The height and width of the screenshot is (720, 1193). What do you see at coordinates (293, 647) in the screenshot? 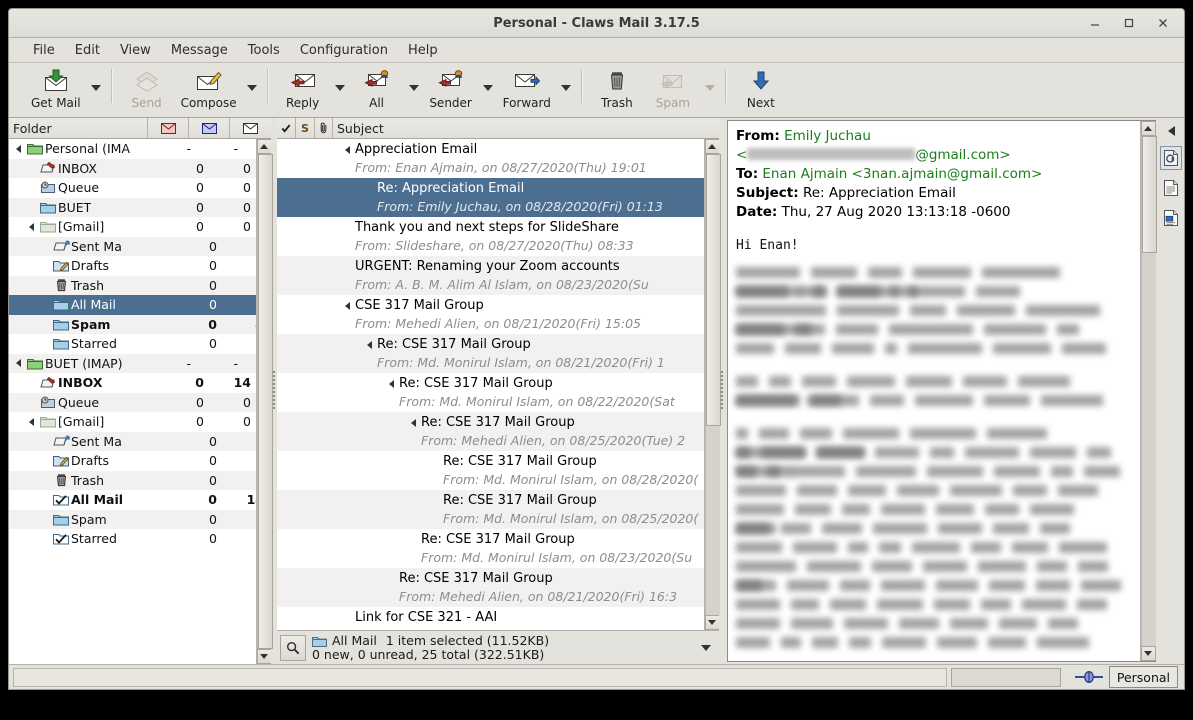
I see `quick-search-button` at bounding box center [293, 647].